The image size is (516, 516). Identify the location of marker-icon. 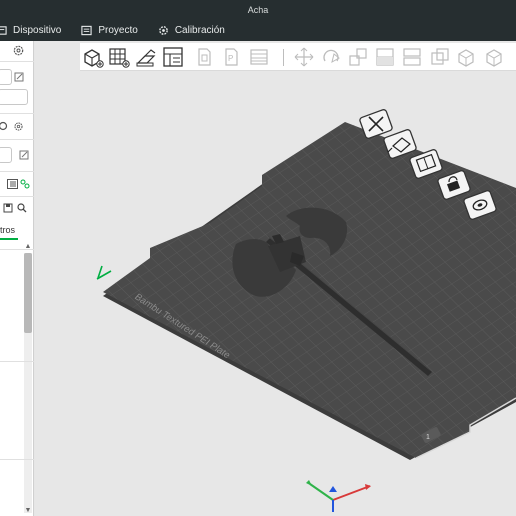
(104, 272).